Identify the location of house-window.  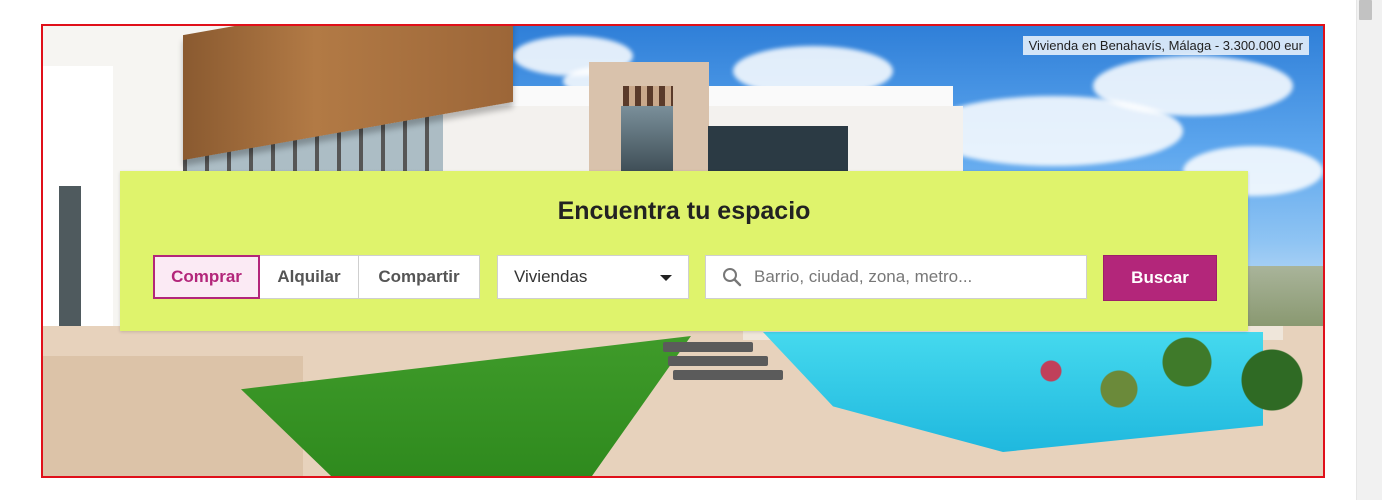
(647, 141).